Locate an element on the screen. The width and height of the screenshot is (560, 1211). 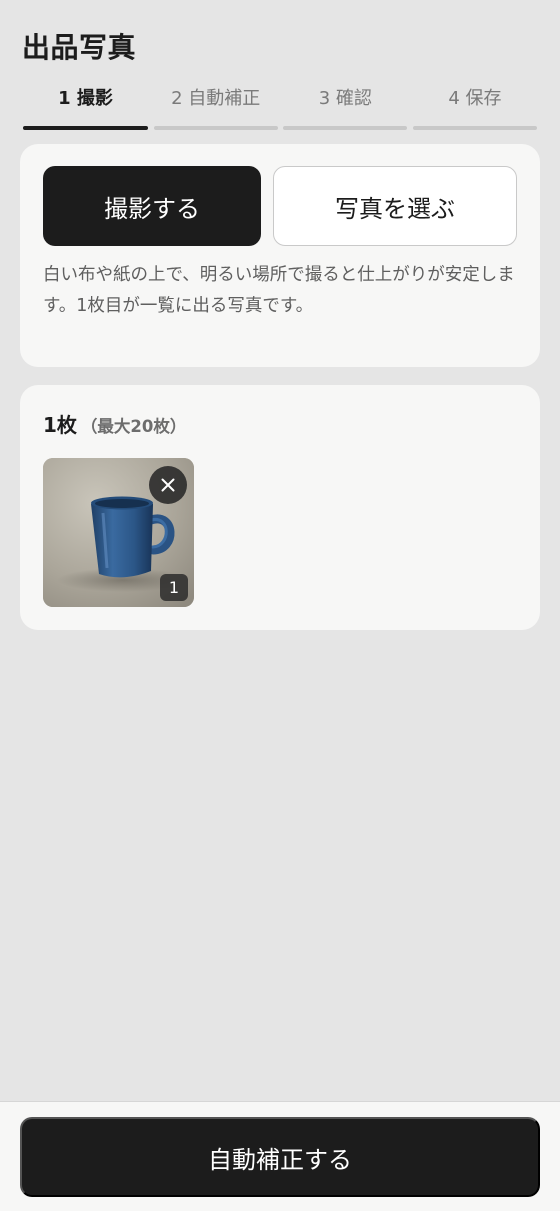
photo-count-max: （最大20枚） is located at coordinates (133, 426).